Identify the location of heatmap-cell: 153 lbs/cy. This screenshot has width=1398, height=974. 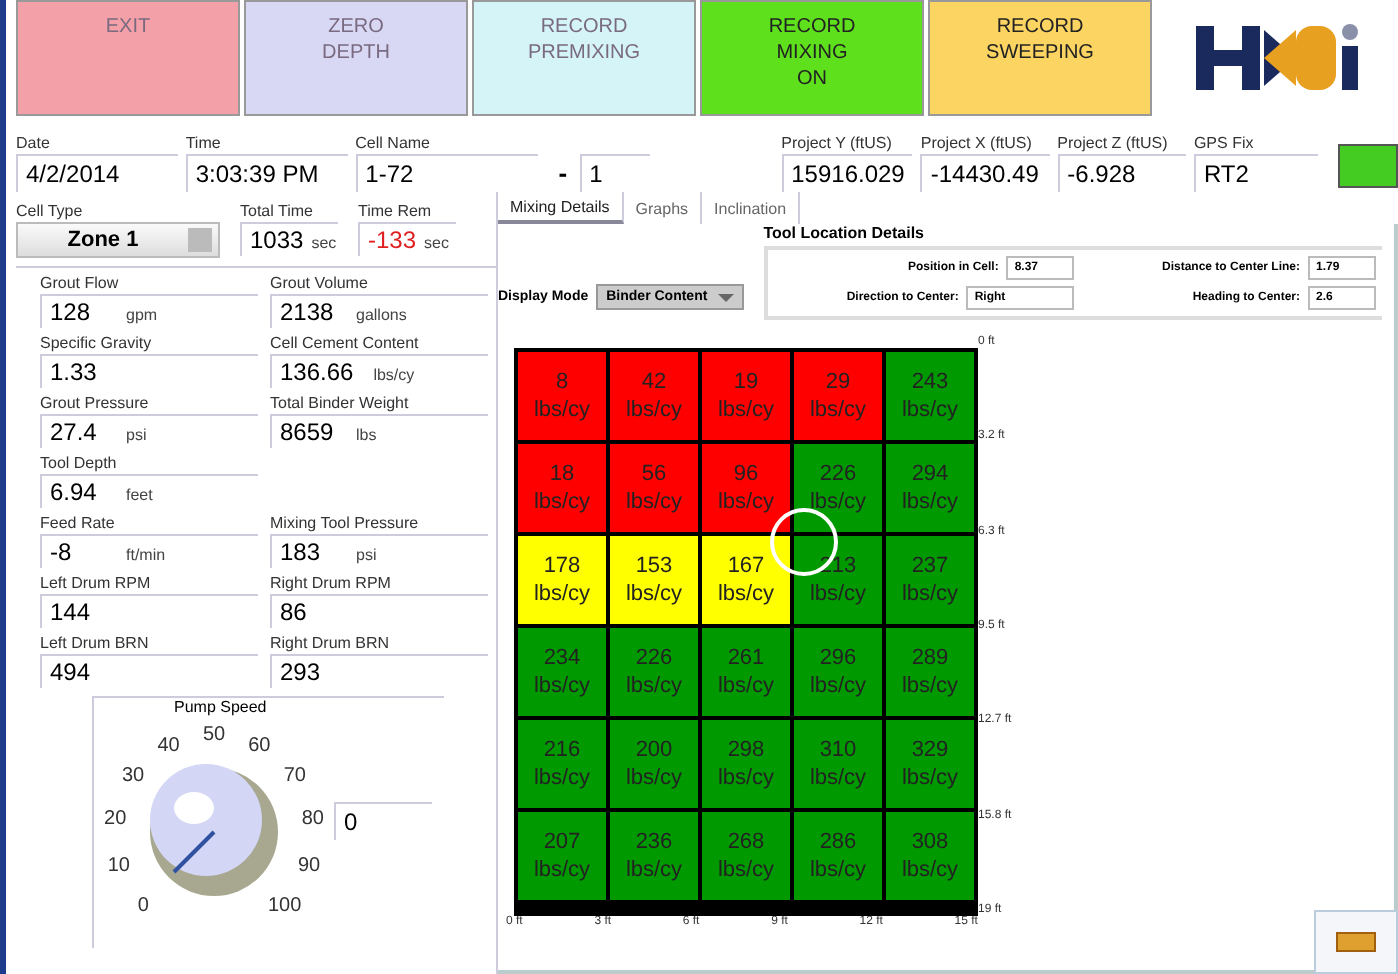
(654, 580).